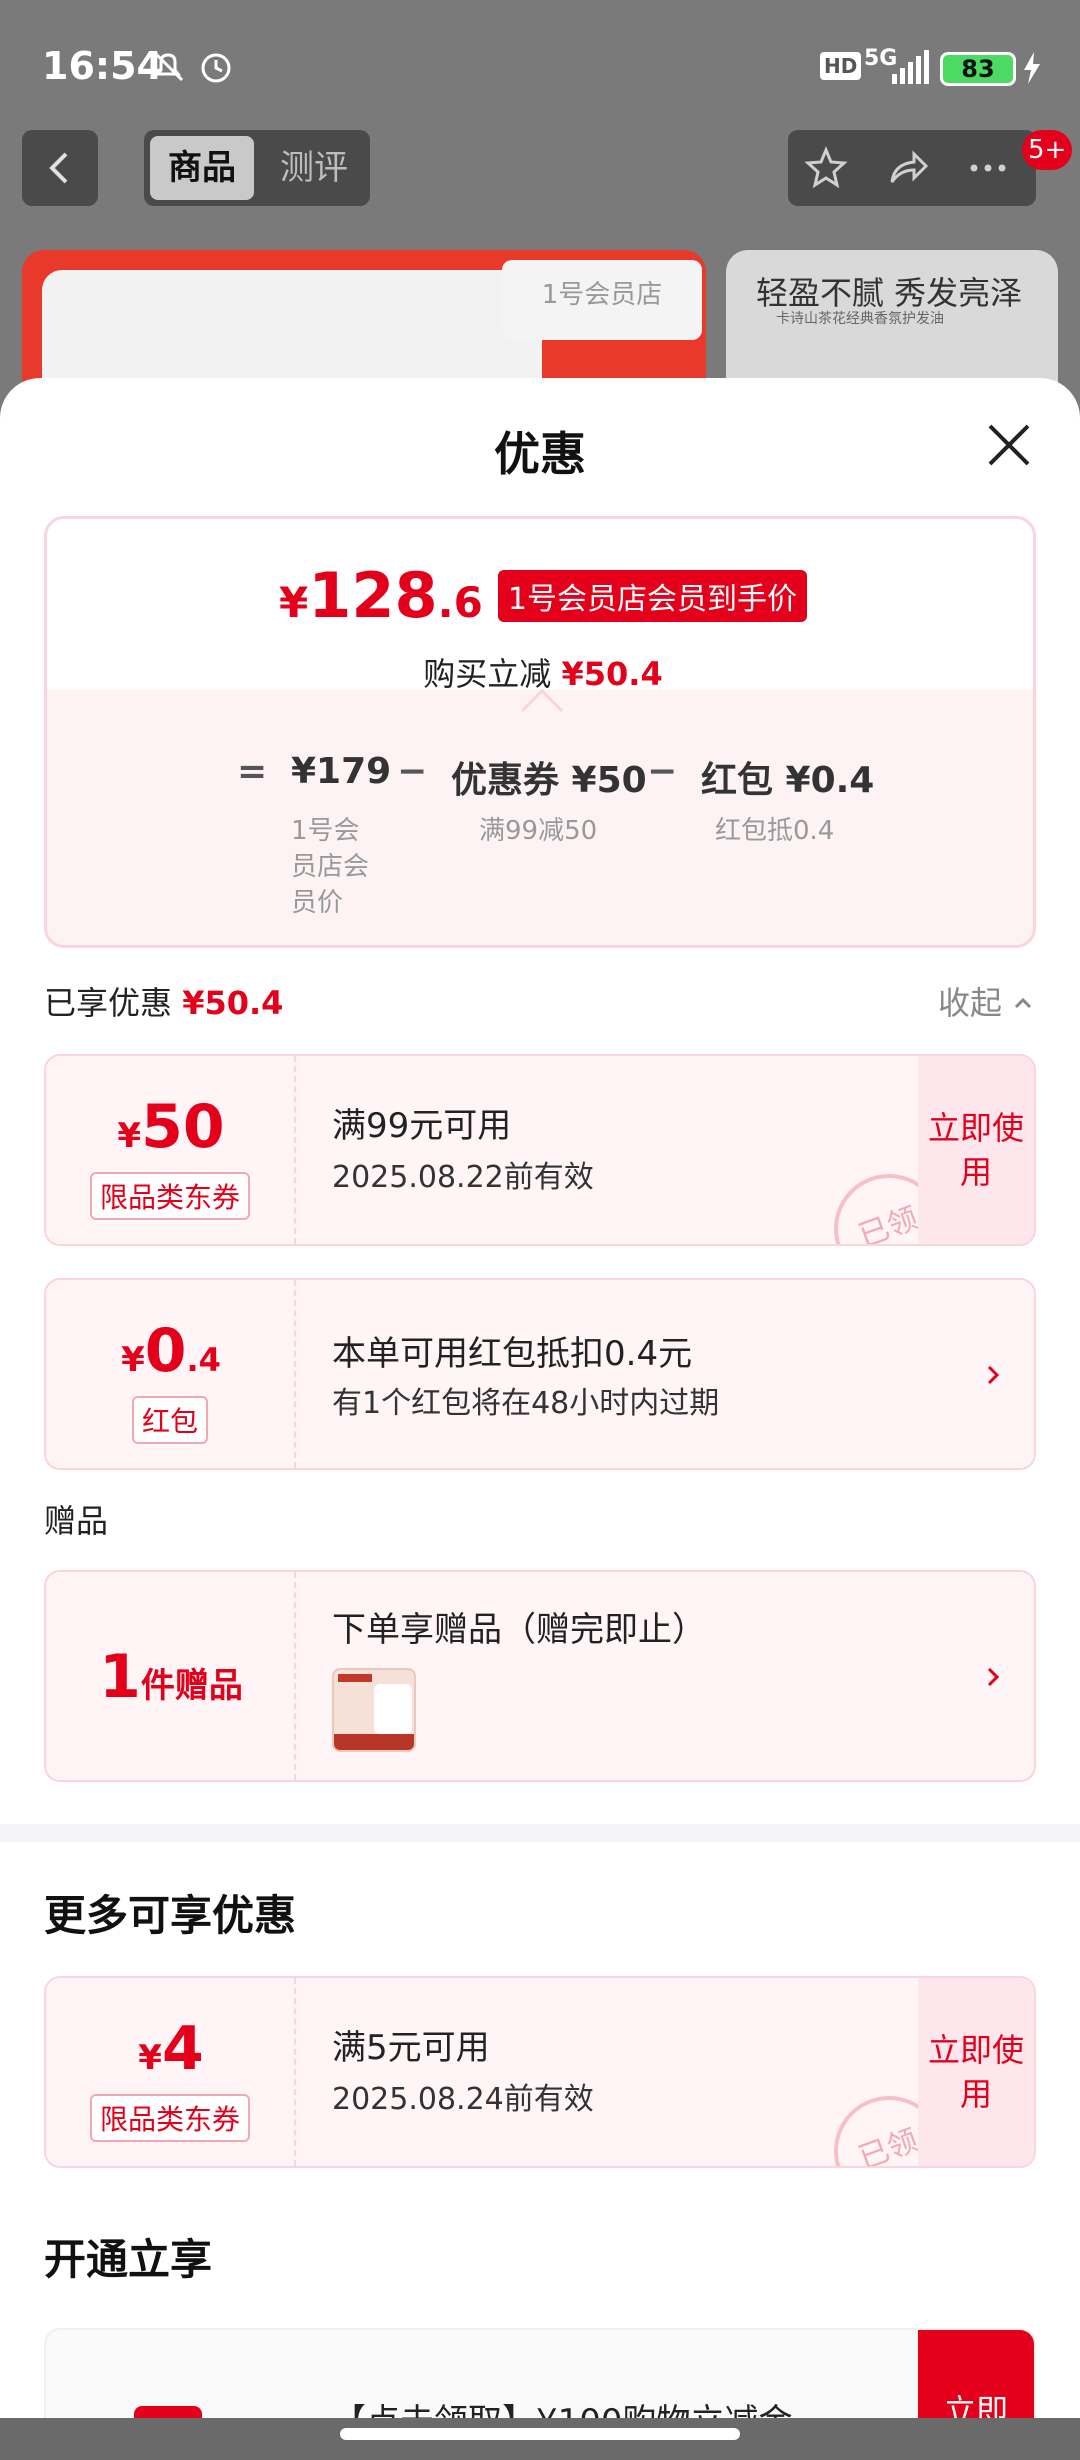 The width and height of the screenshot is (1080, 2460). I want to click on more-icon, so click(988, 168).